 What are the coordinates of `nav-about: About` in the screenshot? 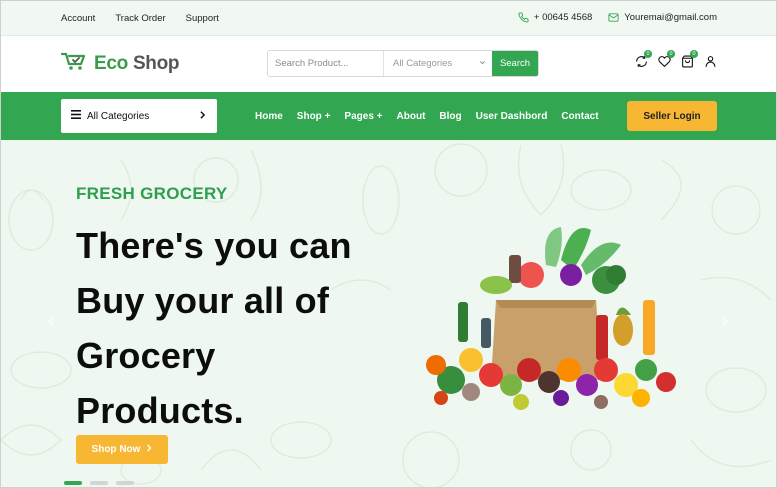 It's located at (411, 116).